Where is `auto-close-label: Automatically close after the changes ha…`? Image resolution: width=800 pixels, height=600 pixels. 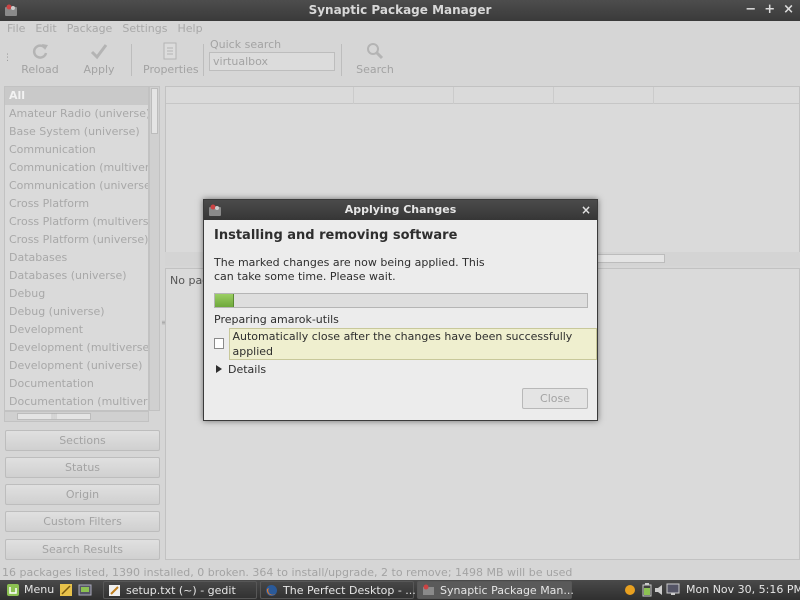
auto-close-label: Automatically close after the changes ha… is located at coordinates (413, 343).